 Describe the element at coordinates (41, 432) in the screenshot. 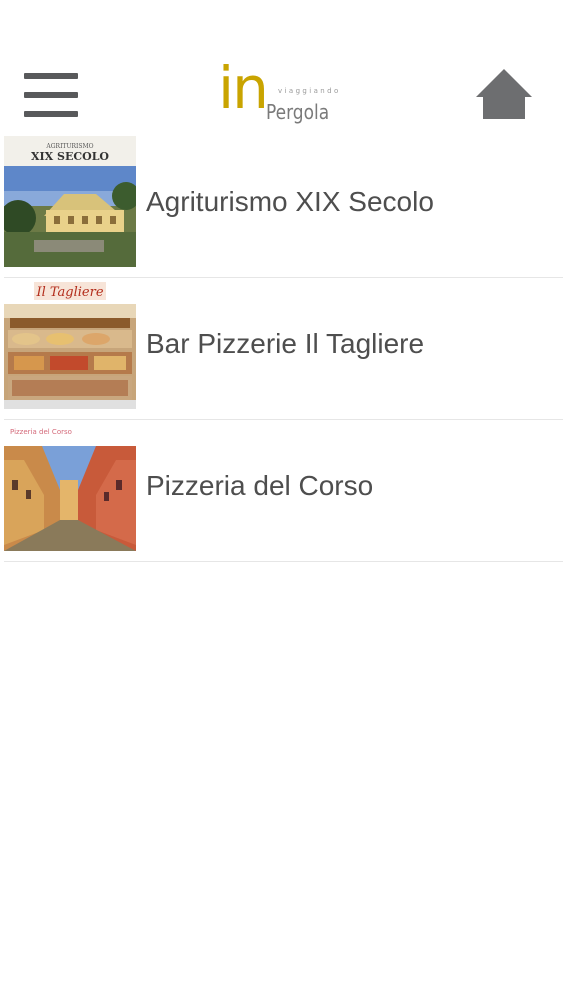

I see `thumb-caption: Pizzeria del Corso` at that location.